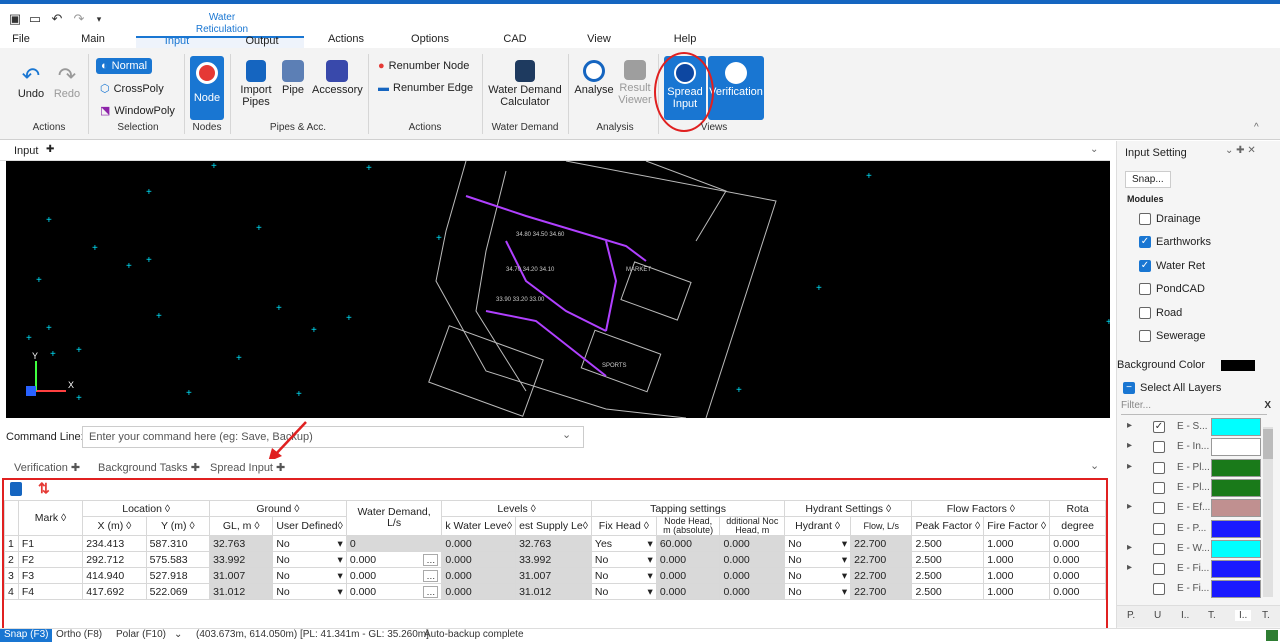  Describe the element at coordinates (752, 575) in the screenshot. I see `cell-additional-head: 0.000` at that location.